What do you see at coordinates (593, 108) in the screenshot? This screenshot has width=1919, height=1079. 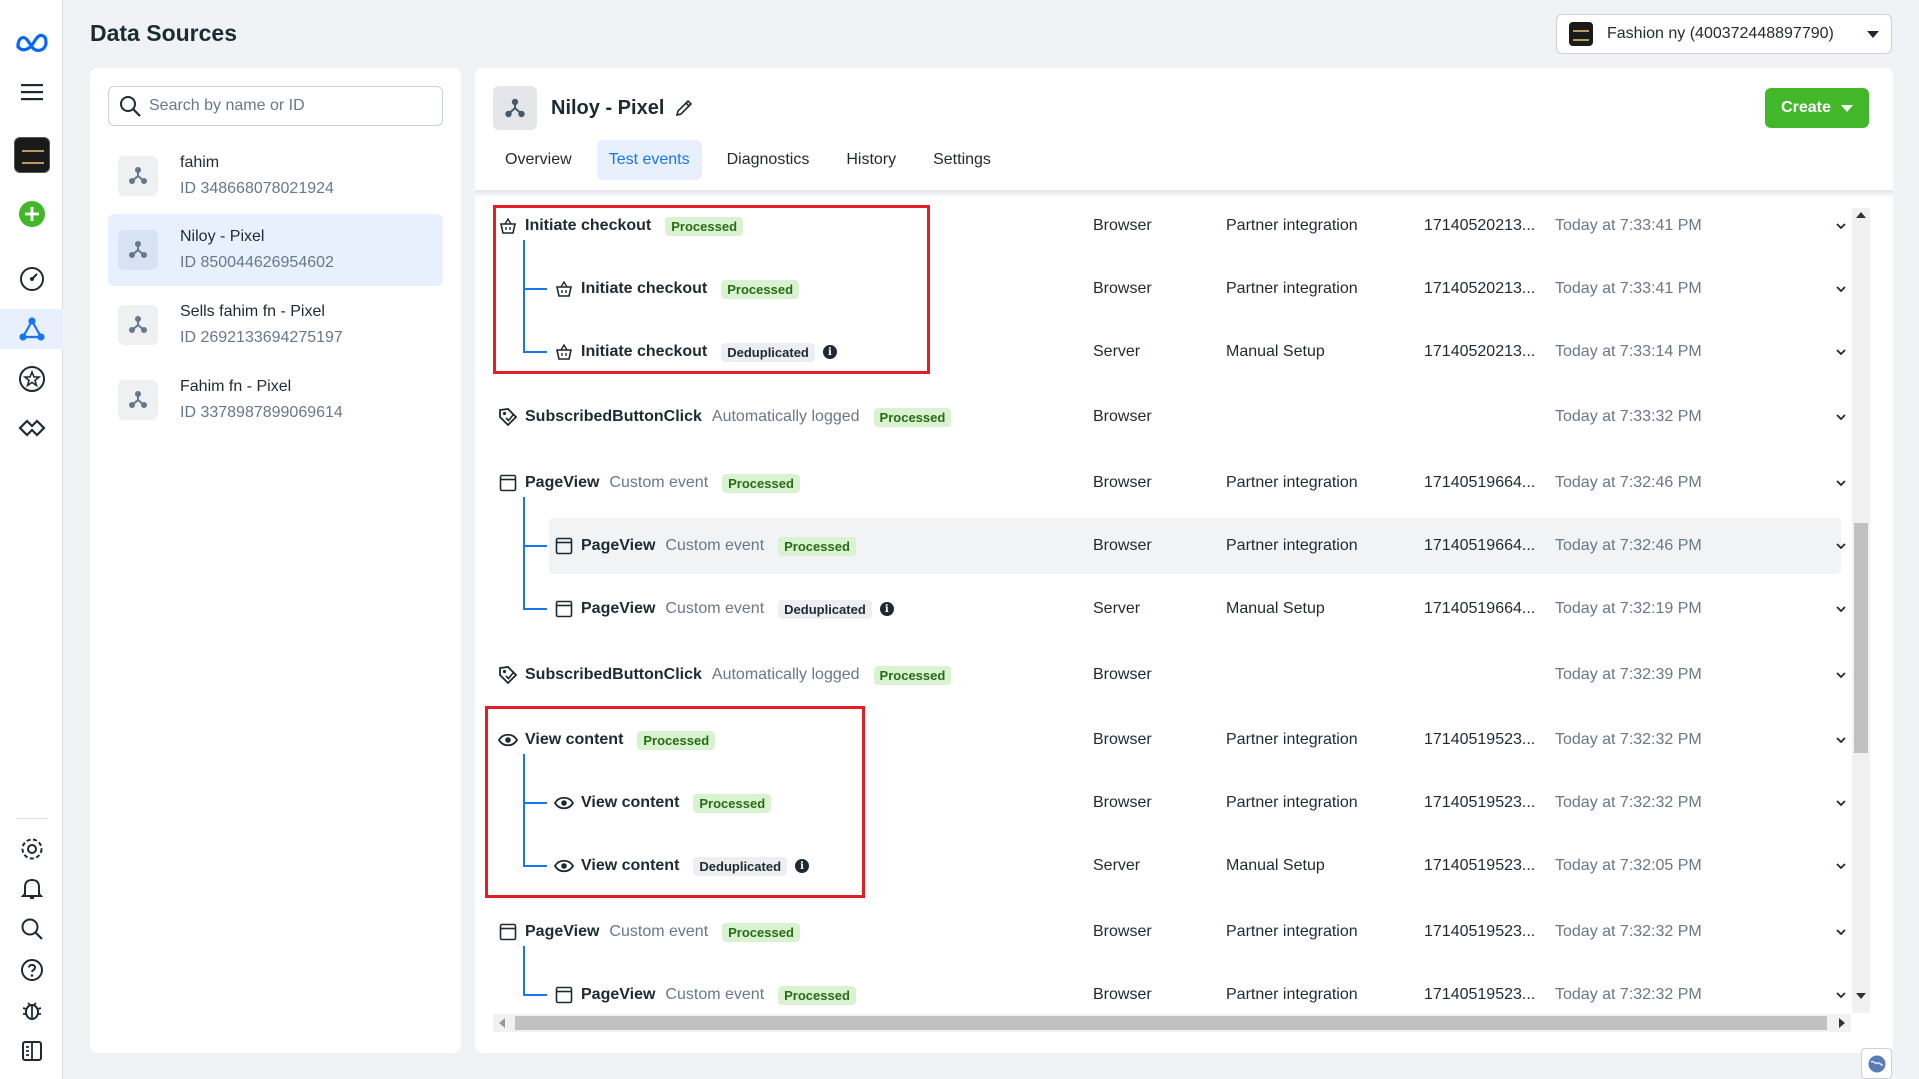 I see `pixel-header: Niloy - Pixel` at bounding box center [593, 108].